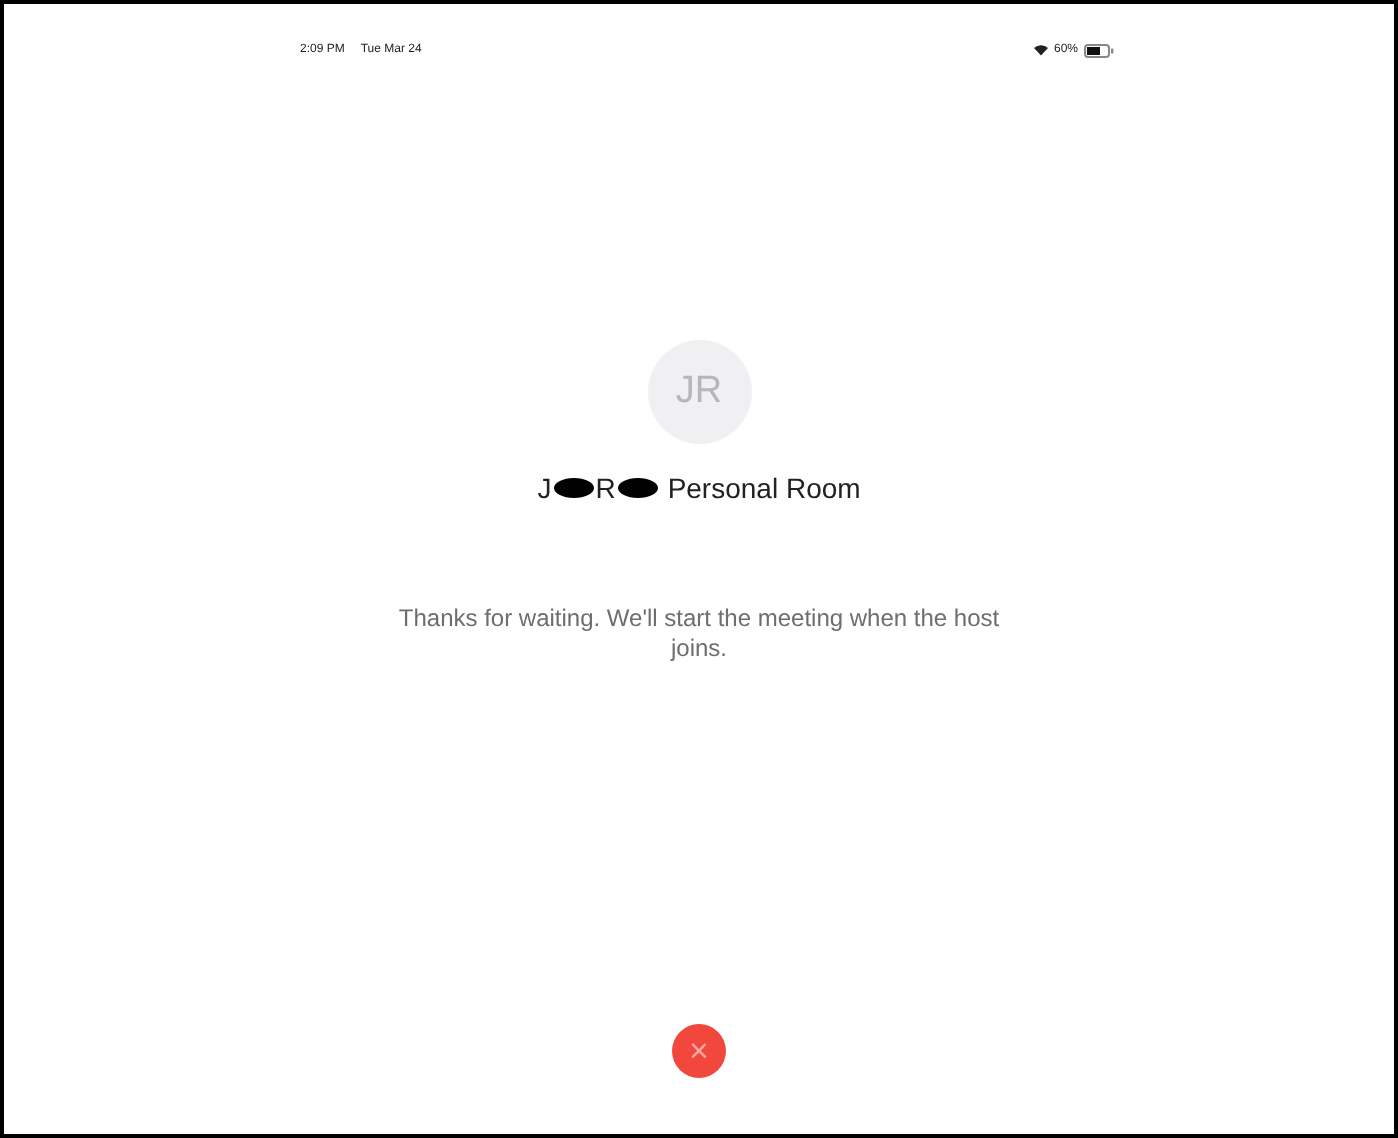  I want to click on wifi-icon, so click(1040, 50).